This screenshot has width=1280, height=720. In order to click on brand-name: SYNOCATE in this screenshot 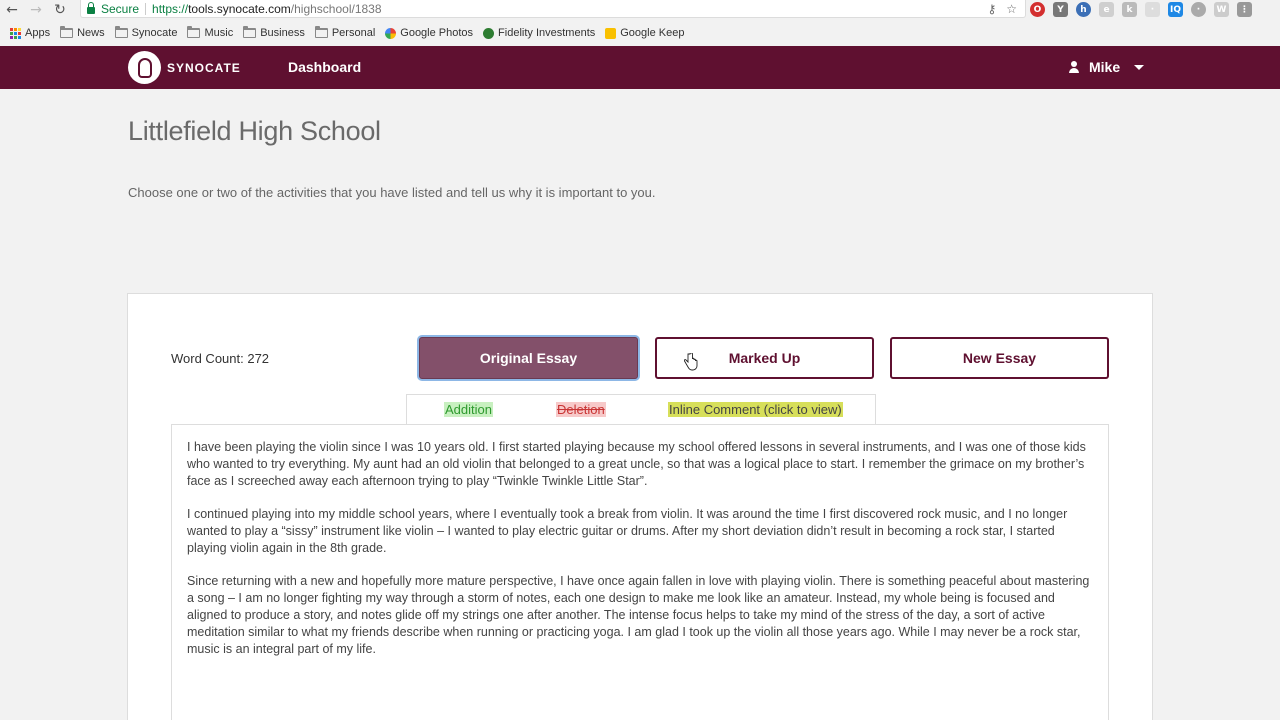, I will do `click(204, 68)`.